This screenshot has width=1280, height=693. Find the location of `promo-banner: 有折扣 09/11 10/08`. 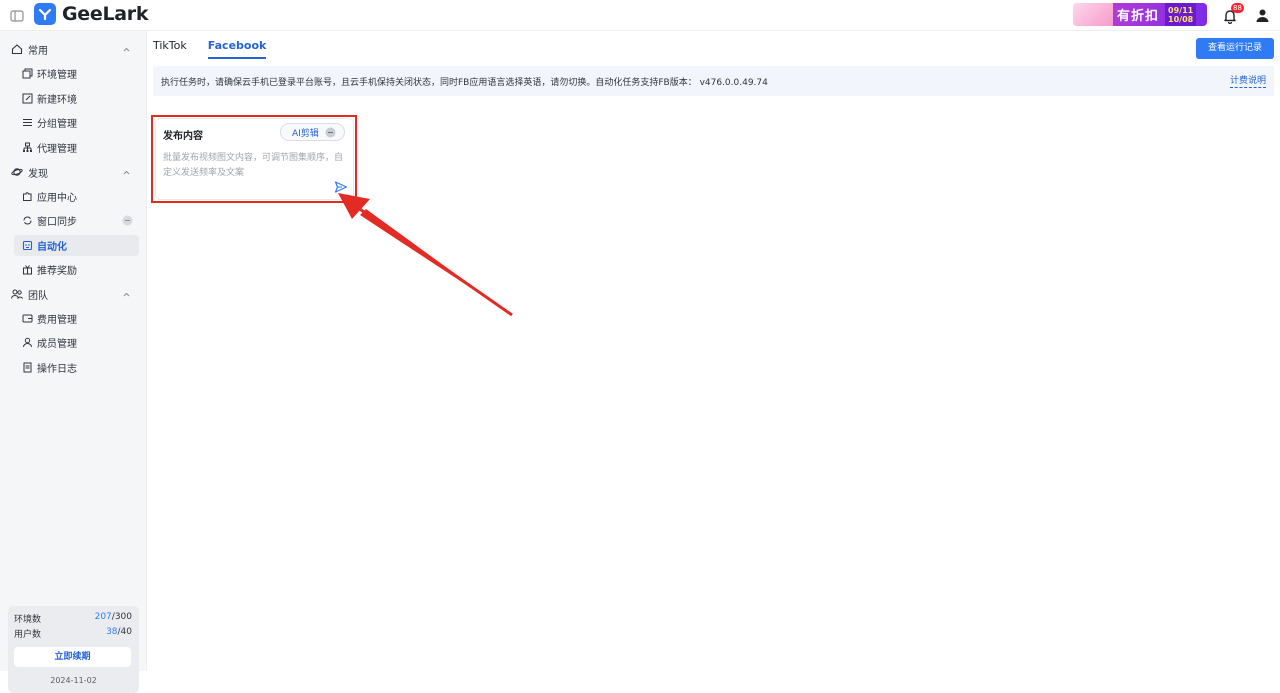

promo-banner: 有折扣 09/11 10/08 is located at coordinates (1140, 14).